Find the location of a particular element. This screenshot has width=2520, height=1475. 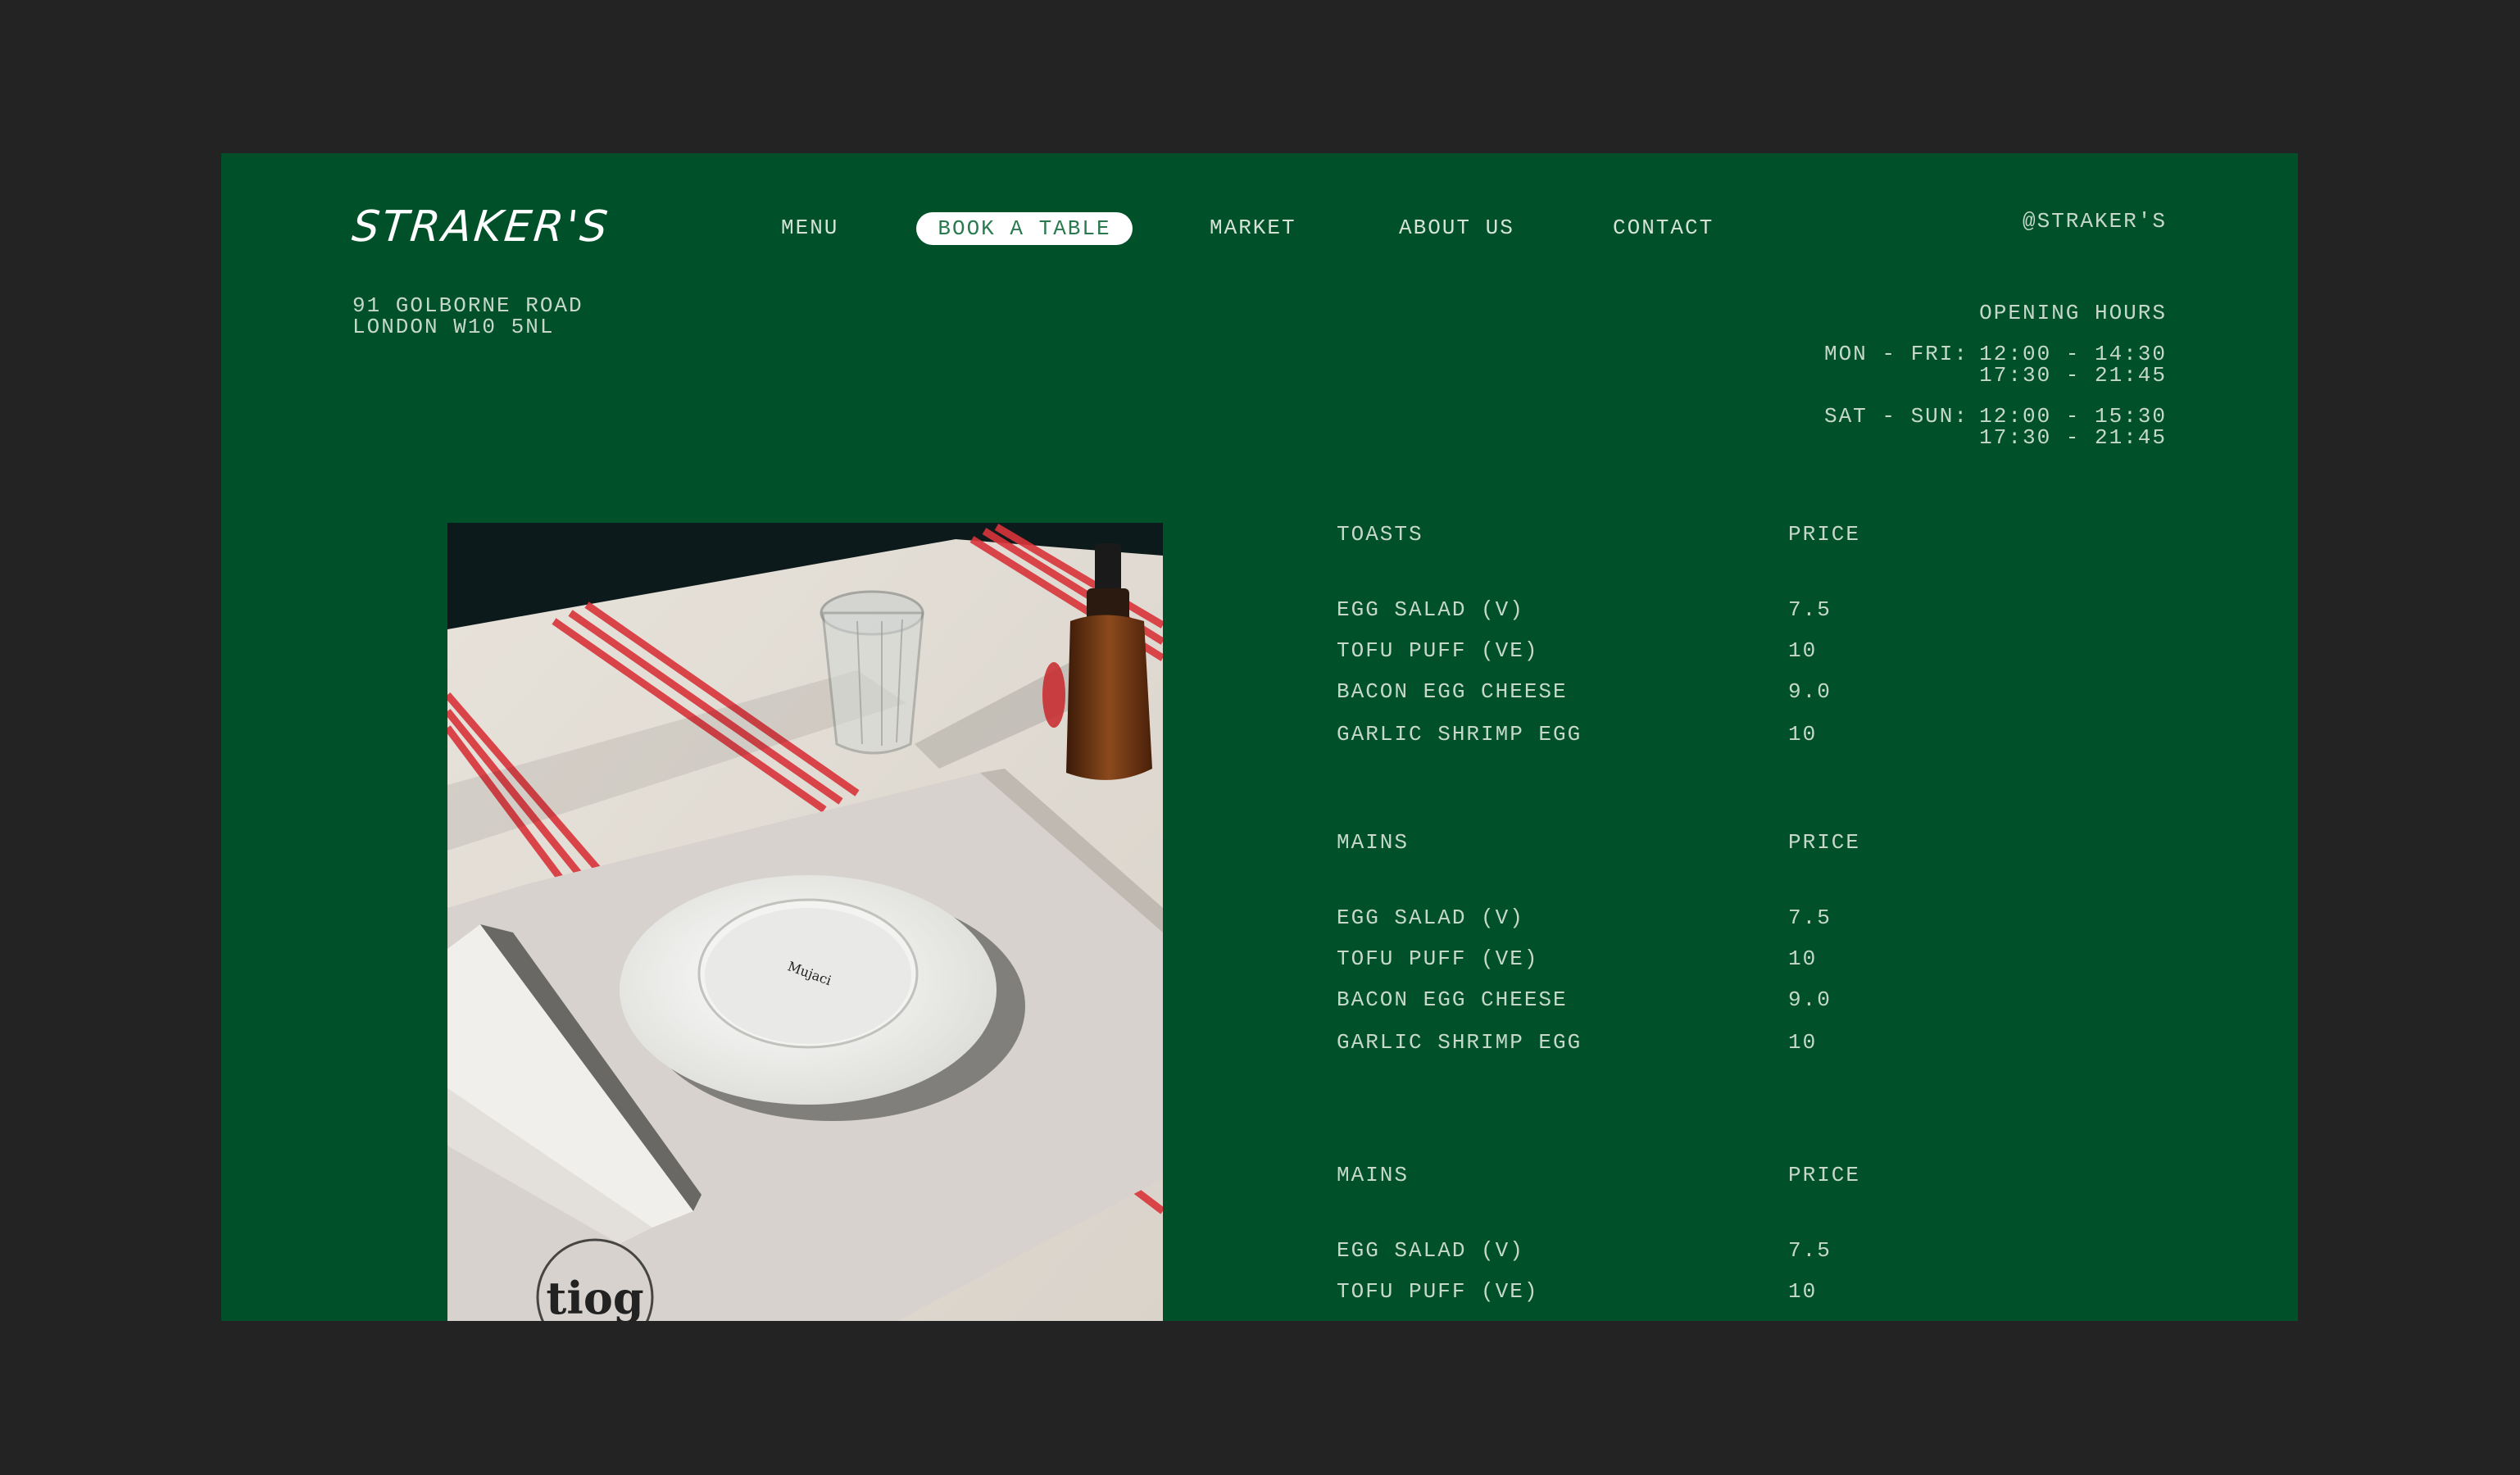

social-handle-link: @STRAKER'S is located at coordinates (2095, 221).